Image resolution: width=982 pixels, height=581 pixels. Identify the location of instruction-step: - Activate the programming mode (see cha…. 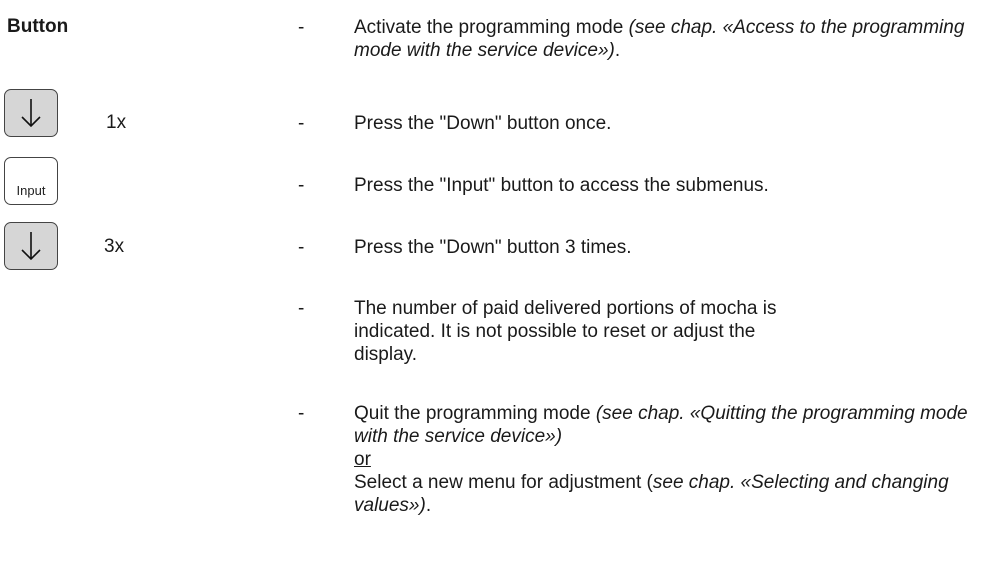
(633, 39).